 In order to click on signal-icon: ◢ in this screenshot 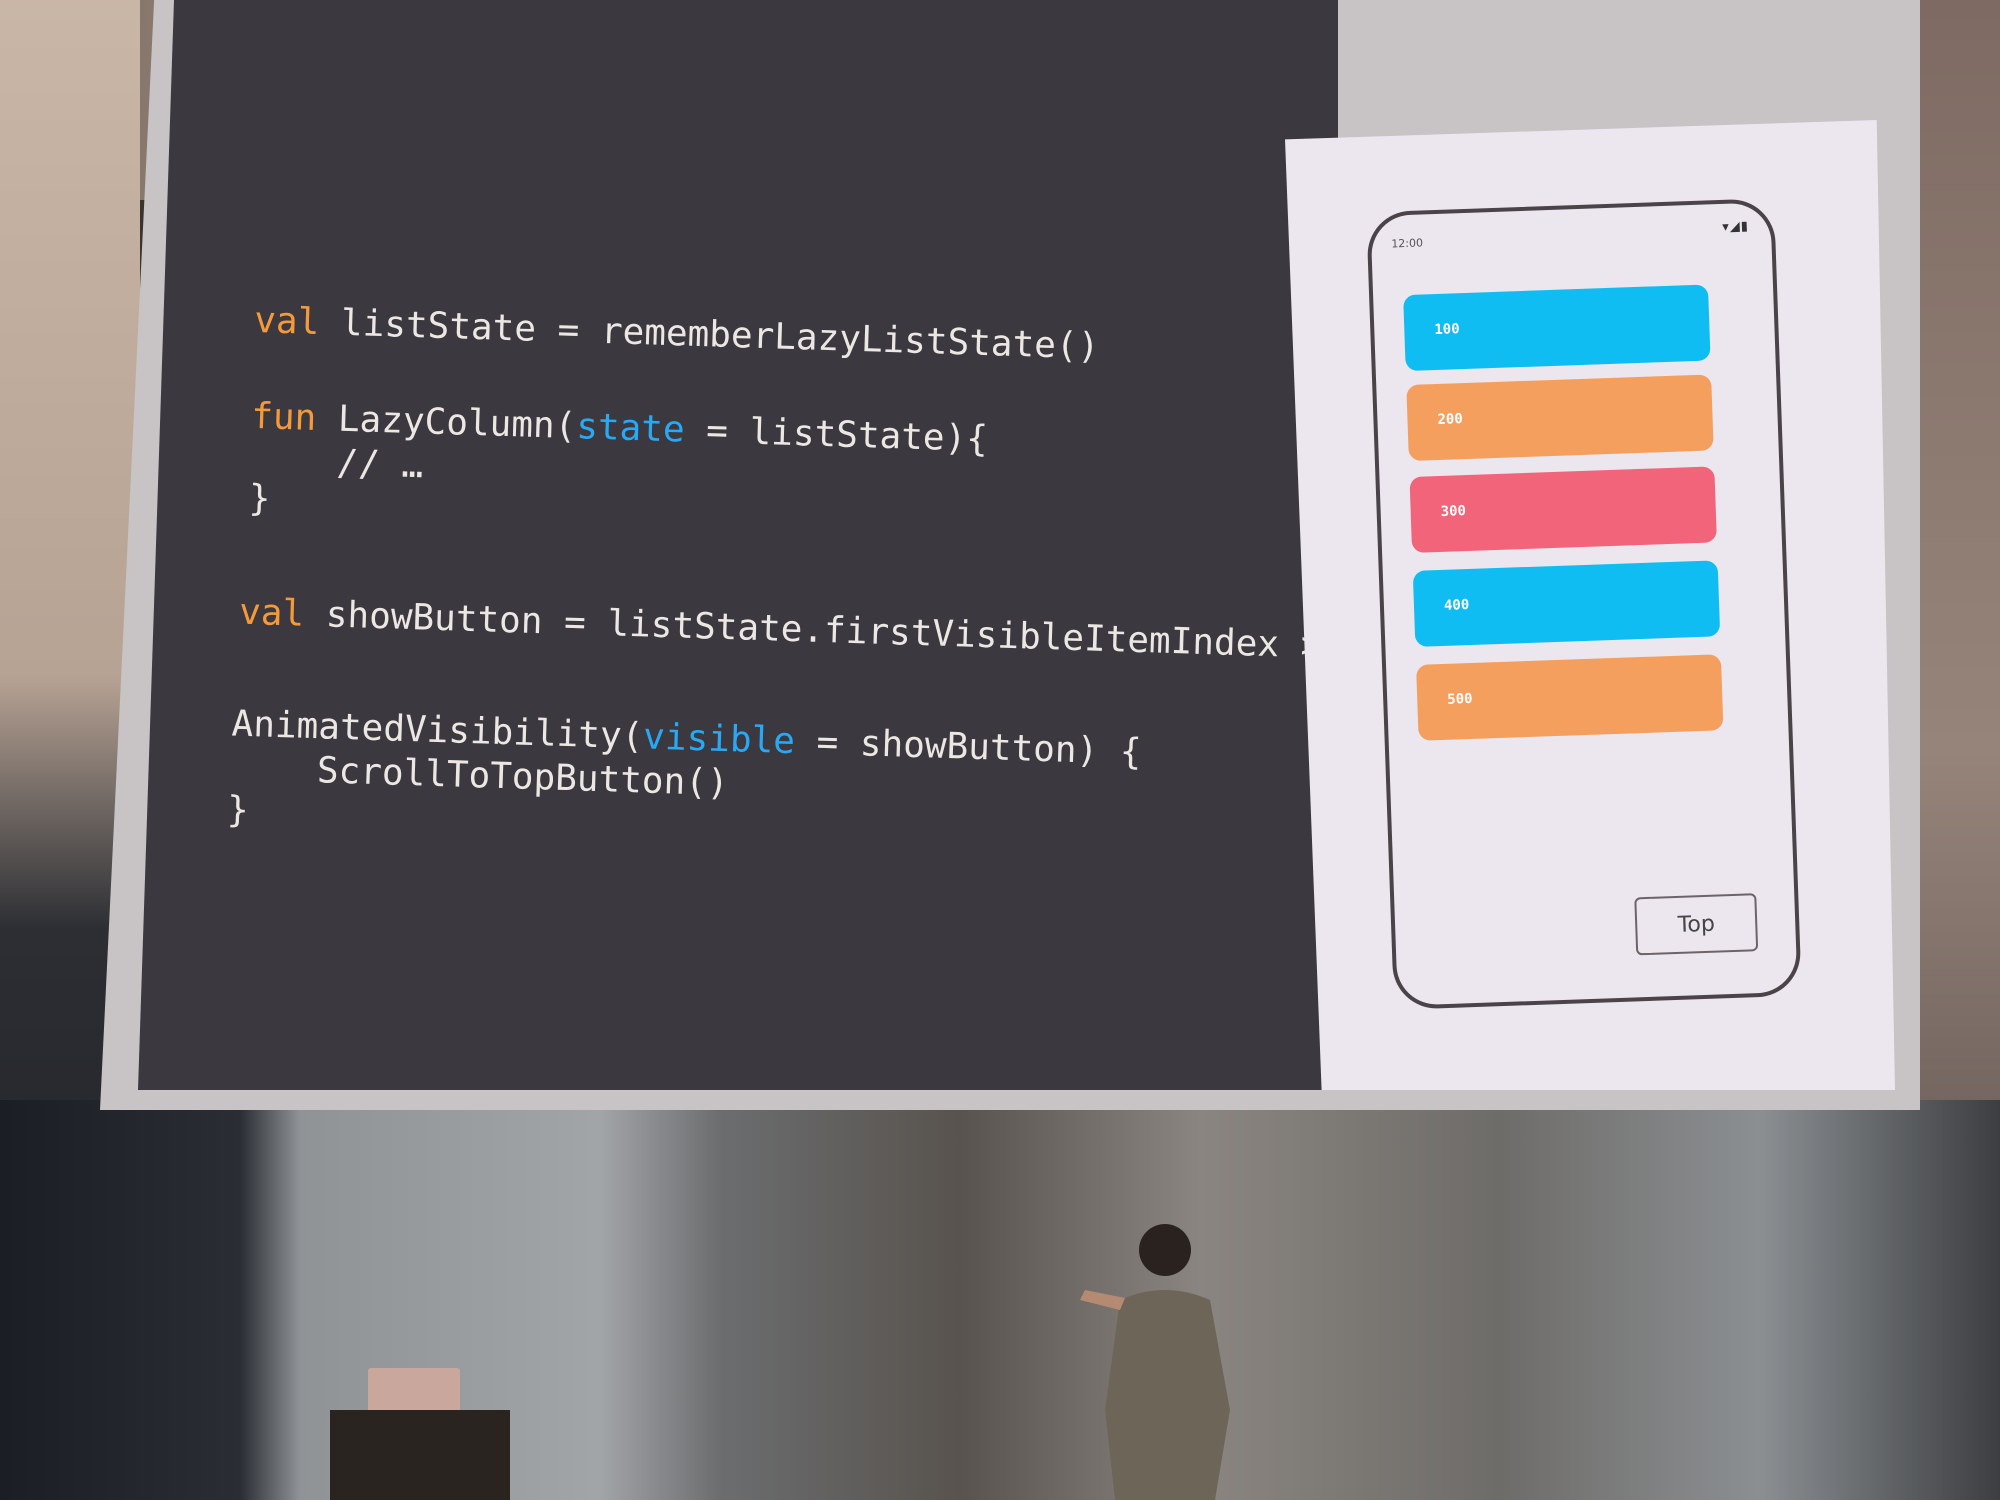, I will do `click(1735, 227)`.